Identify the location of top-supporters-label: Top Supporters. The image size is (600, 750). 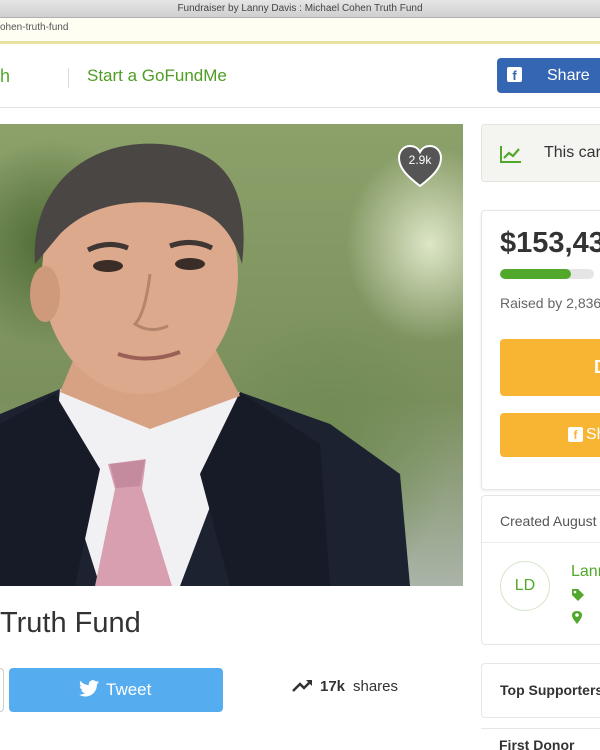
(550, 690).